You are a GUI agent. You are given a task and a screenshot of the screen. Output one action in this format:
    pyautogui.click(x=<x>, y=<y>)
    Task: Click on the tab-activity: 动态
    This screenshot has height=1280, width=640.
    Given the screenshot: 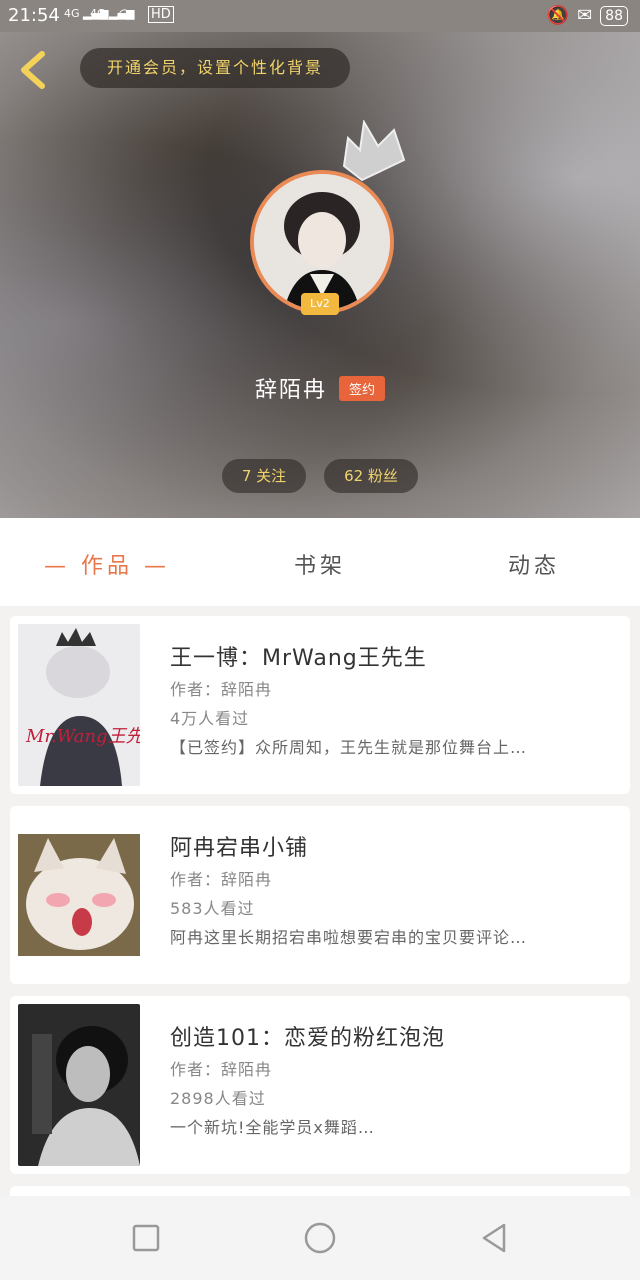 What is the action you would take?
    pyautogui.click(x=534, y=564)
    